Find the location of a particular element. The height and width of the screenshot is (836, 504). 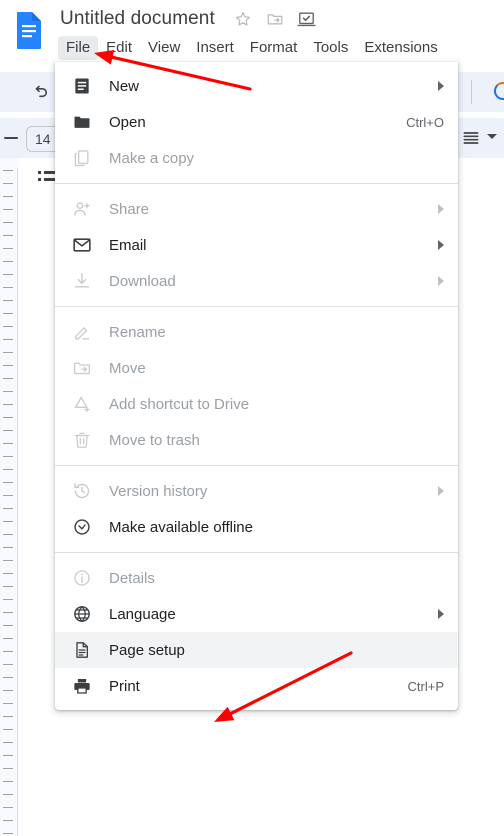

menu-item-rename: Rename is located at coordinates (256, 332).